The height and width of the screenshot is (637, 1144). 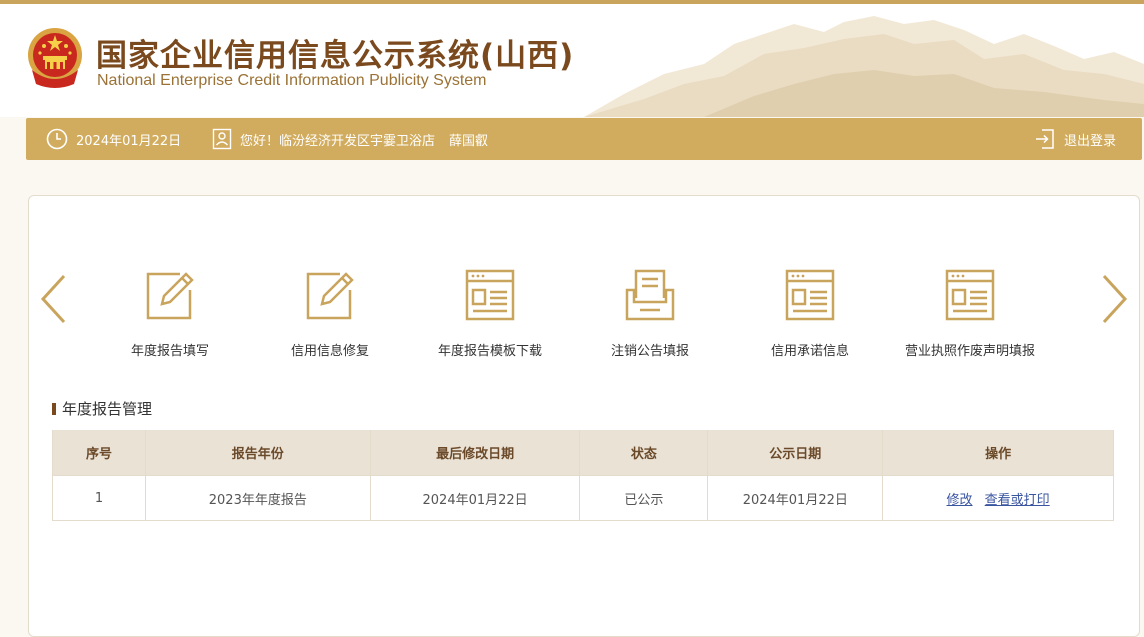 What do you see at coordinates (1017, 500) in the screenshot?
I see `view-print-link: 查看或打印` at bounding box center [1017, 500].